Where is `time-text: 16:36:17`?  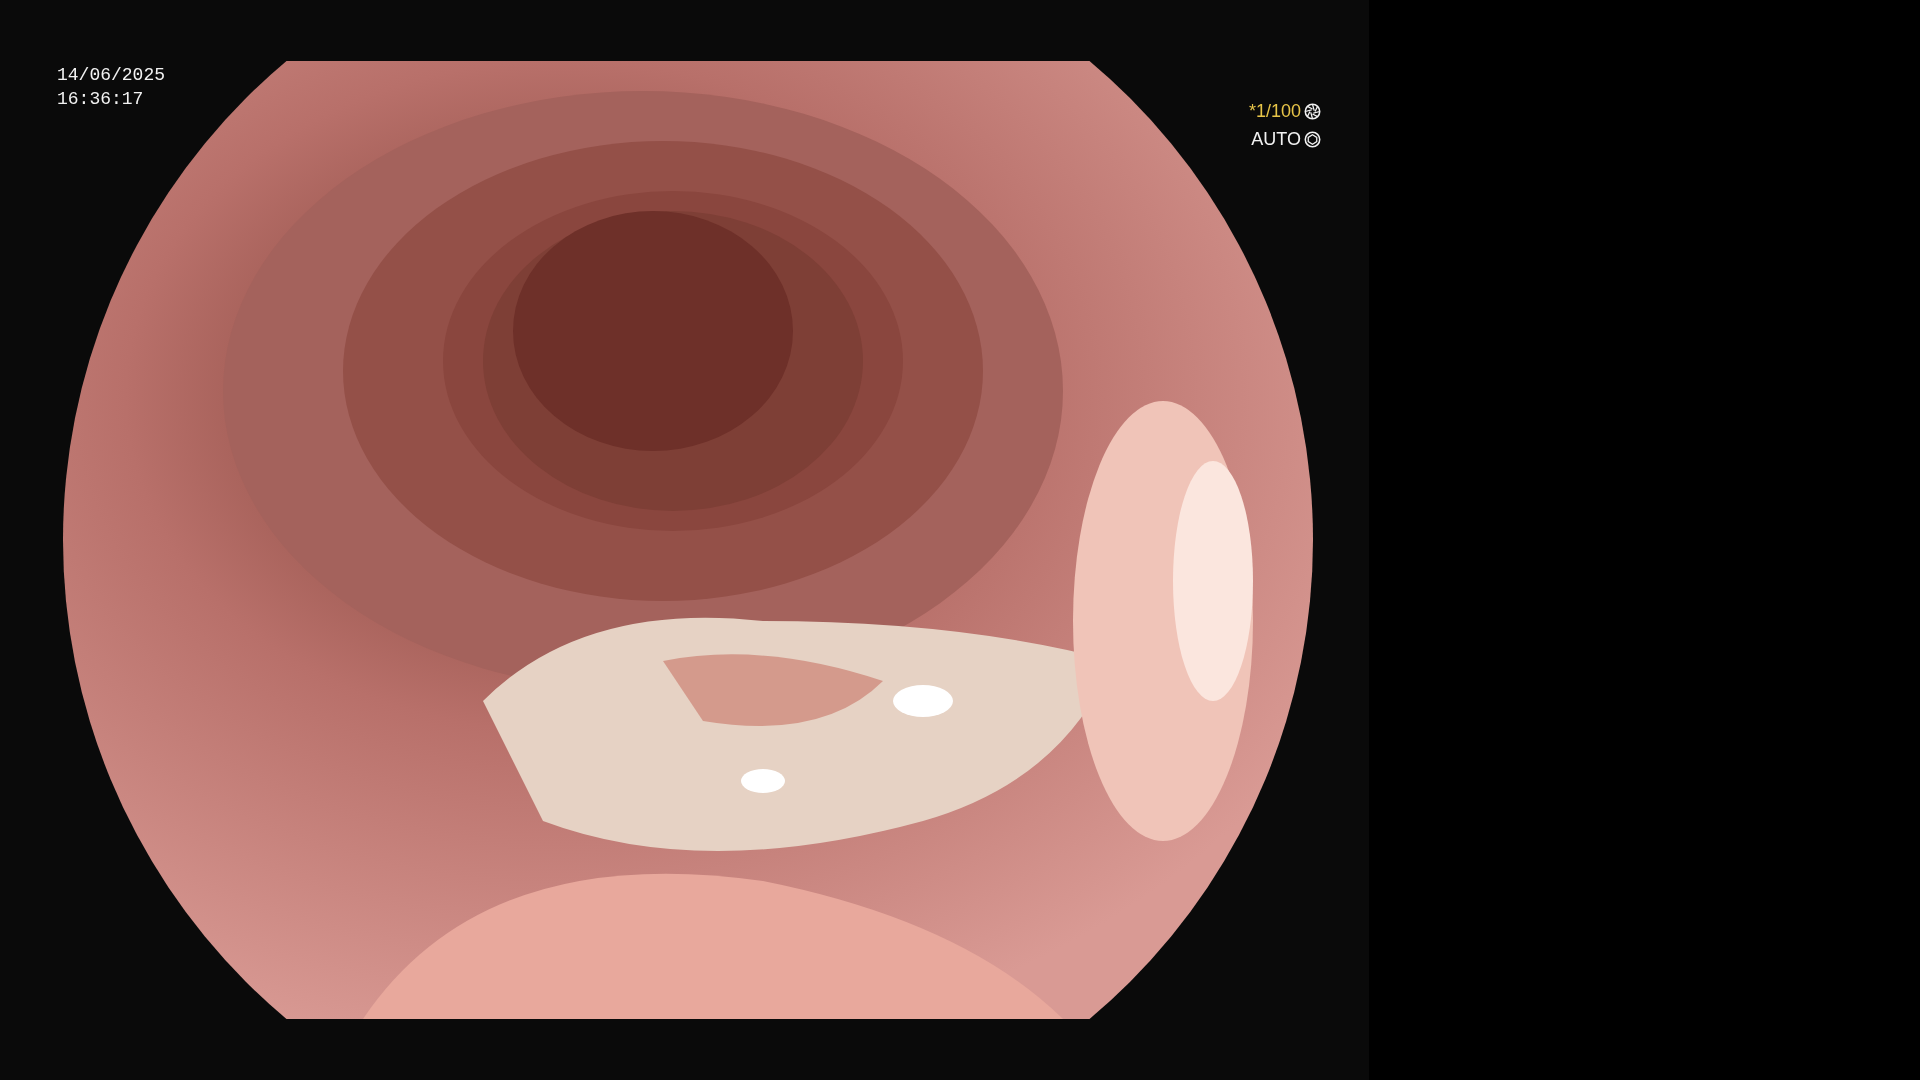
time-text: 16:36:17 is located at coordinates (101, 99).